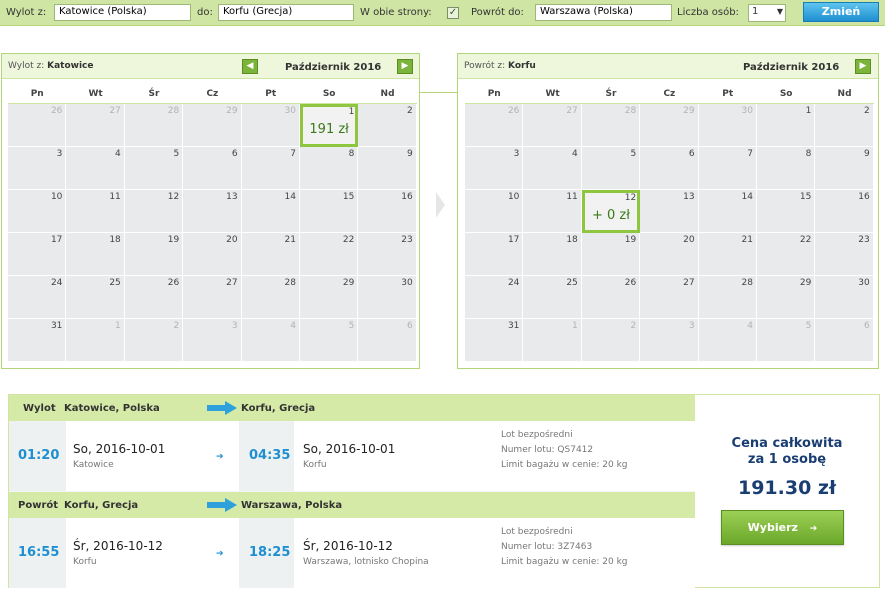  What do you see at coordinates (315, 465) in the screenshot?
I see `arrival-city: Korfu` at bounding box center [315, 465].